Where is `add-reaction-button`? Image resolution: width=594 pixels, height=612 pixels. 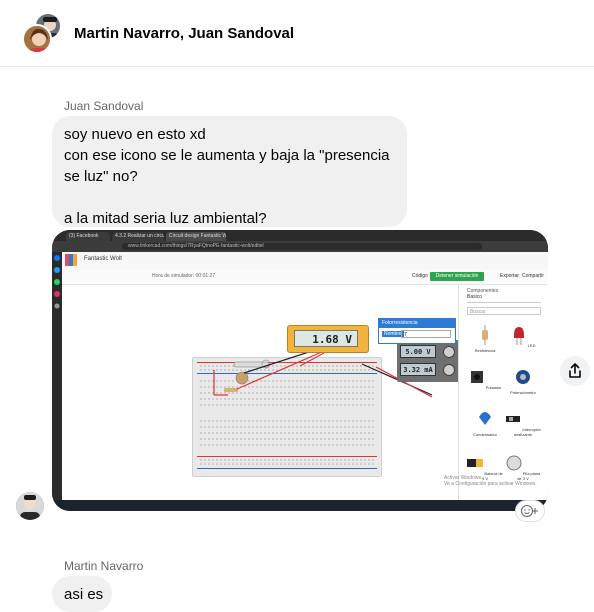
add-reaction-button is located at coordinates (530, 511).